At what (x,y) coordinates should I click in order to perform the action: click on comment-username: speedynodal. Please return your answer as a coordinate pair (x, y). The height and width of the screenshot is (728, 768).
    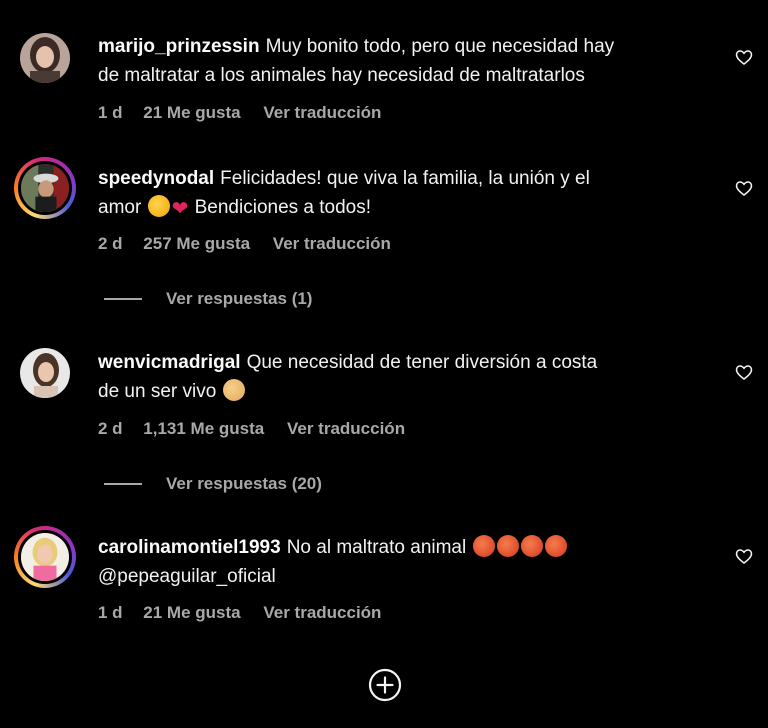
    Looking at the image, I should click on (156, 178).